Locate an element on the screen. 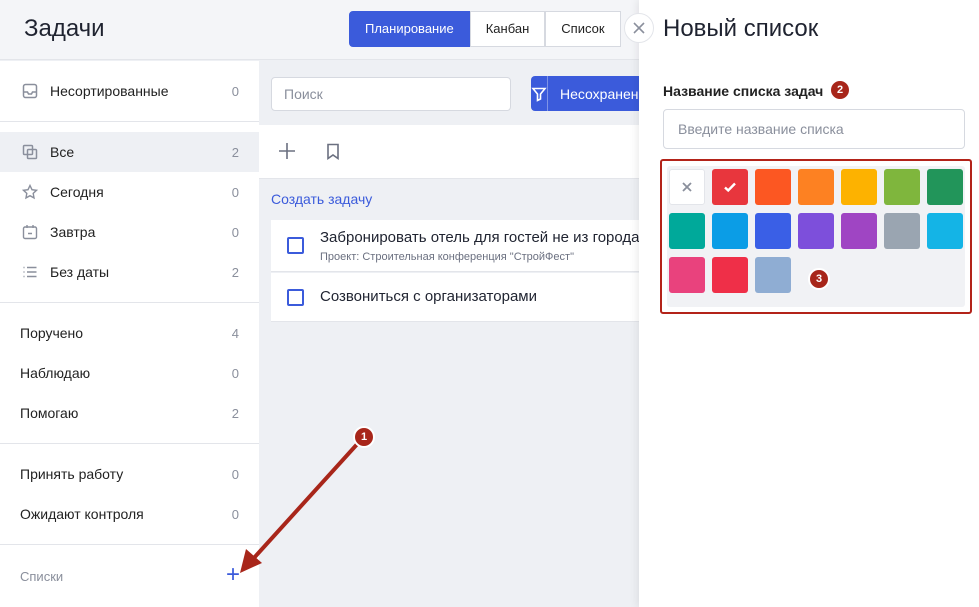  sidebar-item-label: Все is located at coordinates (62, 152).